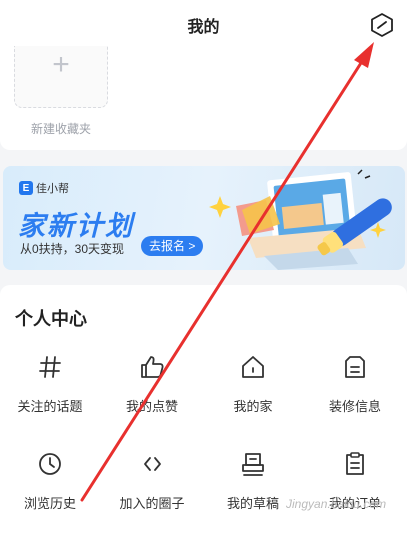 Image resolution: width=407 pixels, height=542 pixels. What do you see at coordinates (300, 219) in the screenshot?
I see `banner-illustration` at bounding box center [300, 219].